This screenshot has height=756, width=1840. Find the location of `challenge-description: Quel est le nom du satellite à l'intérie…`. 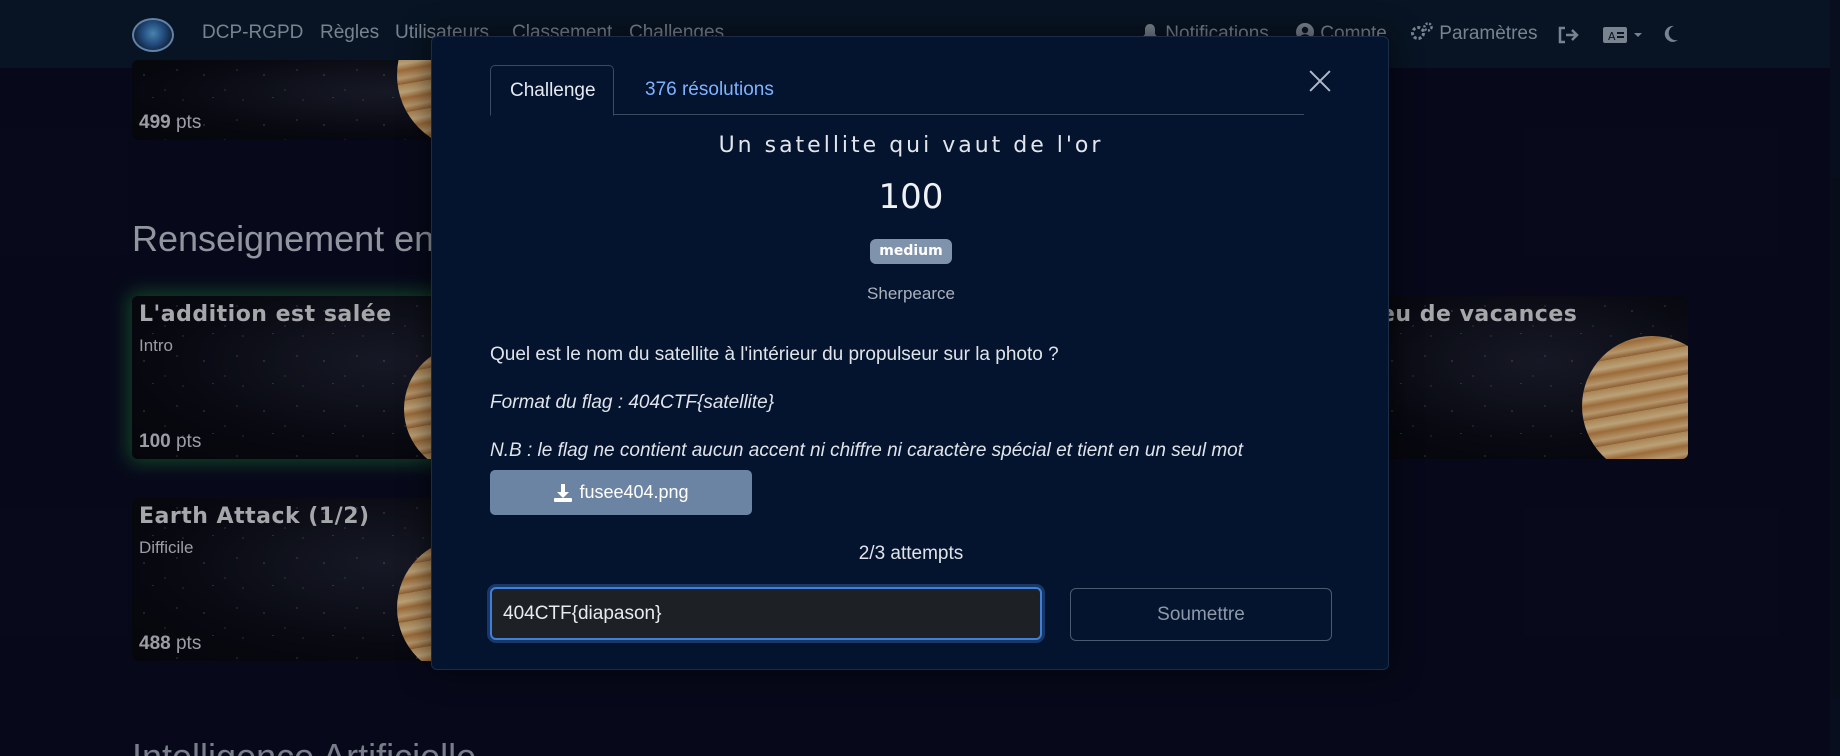

challenge-description: Quel est le nom du satellite à l'intérie… is located at coordinates (774, 354).